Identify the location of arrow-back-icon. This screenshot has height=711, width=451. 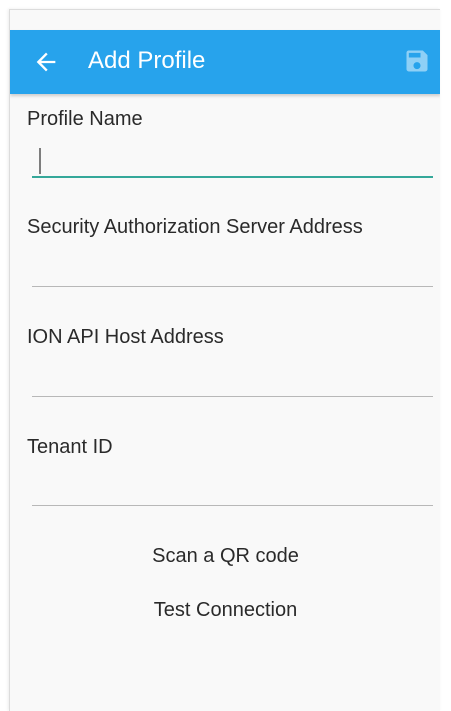
(46, 62).